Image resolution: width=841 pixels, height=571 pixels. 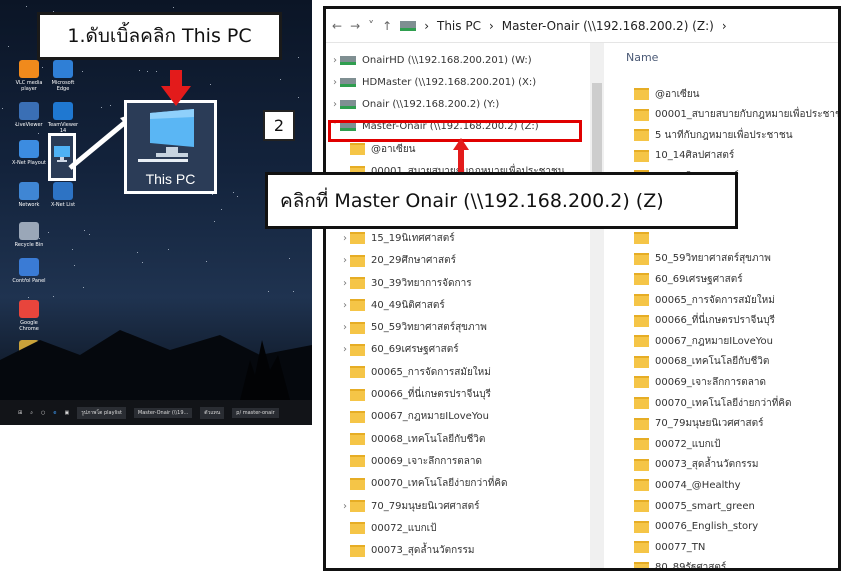 I want to click on file-list-item: 00073_สุดล้ำนวัตกรรม, so click(x=696, y=465).